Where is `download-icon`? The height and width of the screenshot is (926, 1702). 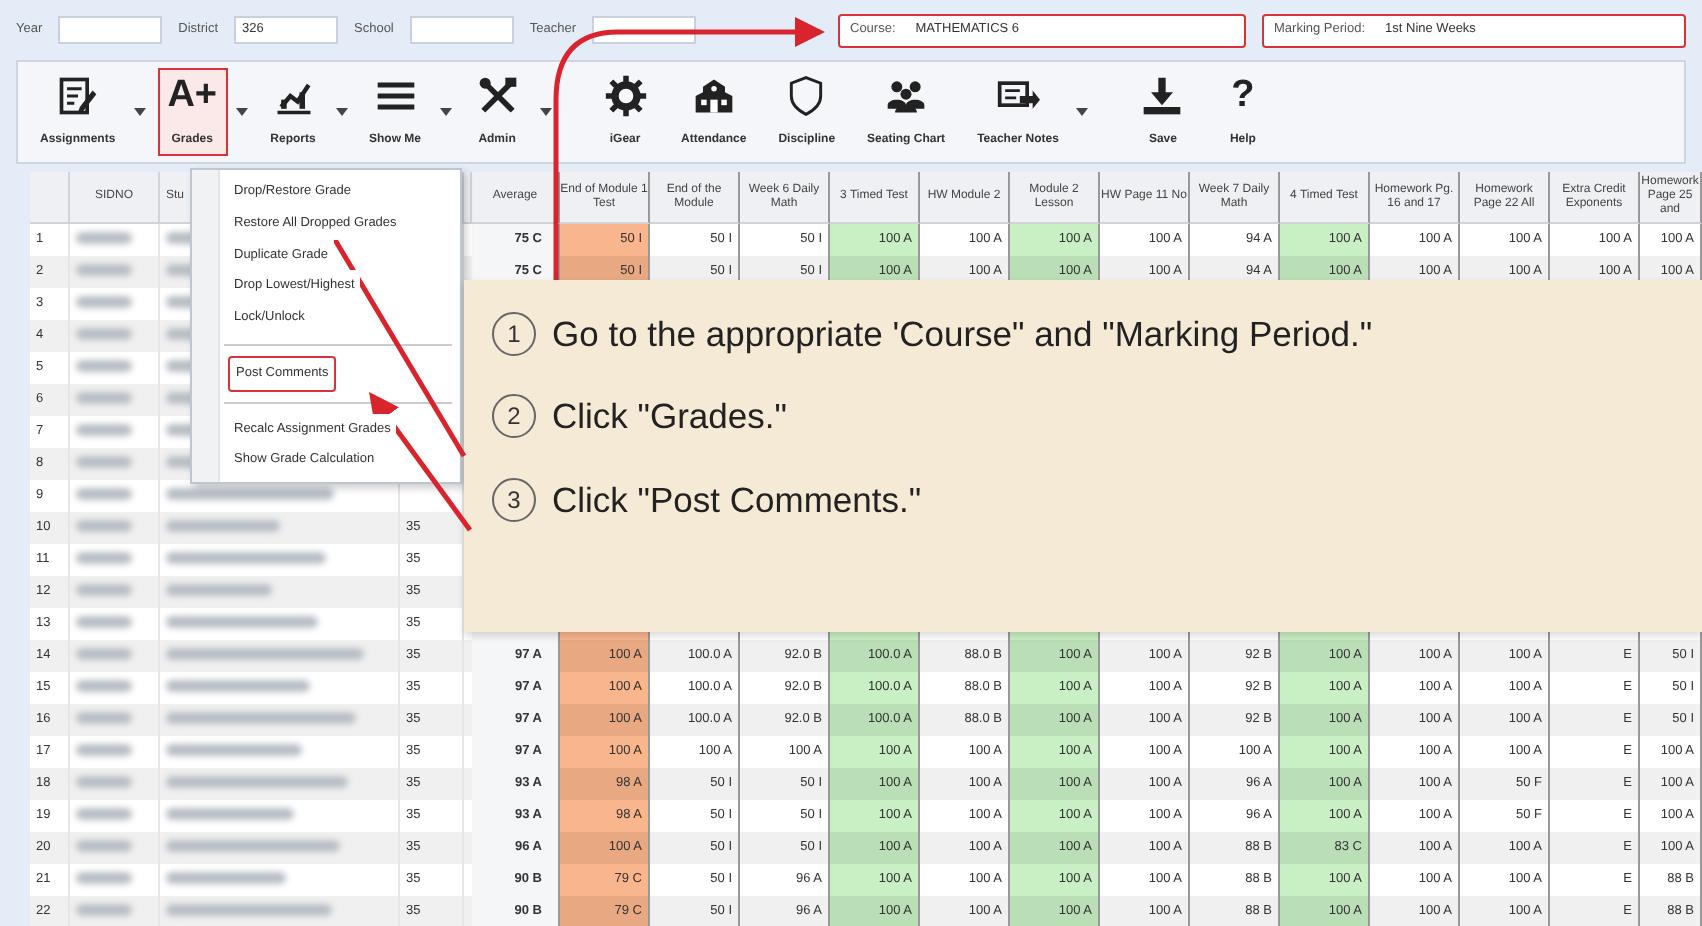 download-icon is located at coordinates (1162, 96).